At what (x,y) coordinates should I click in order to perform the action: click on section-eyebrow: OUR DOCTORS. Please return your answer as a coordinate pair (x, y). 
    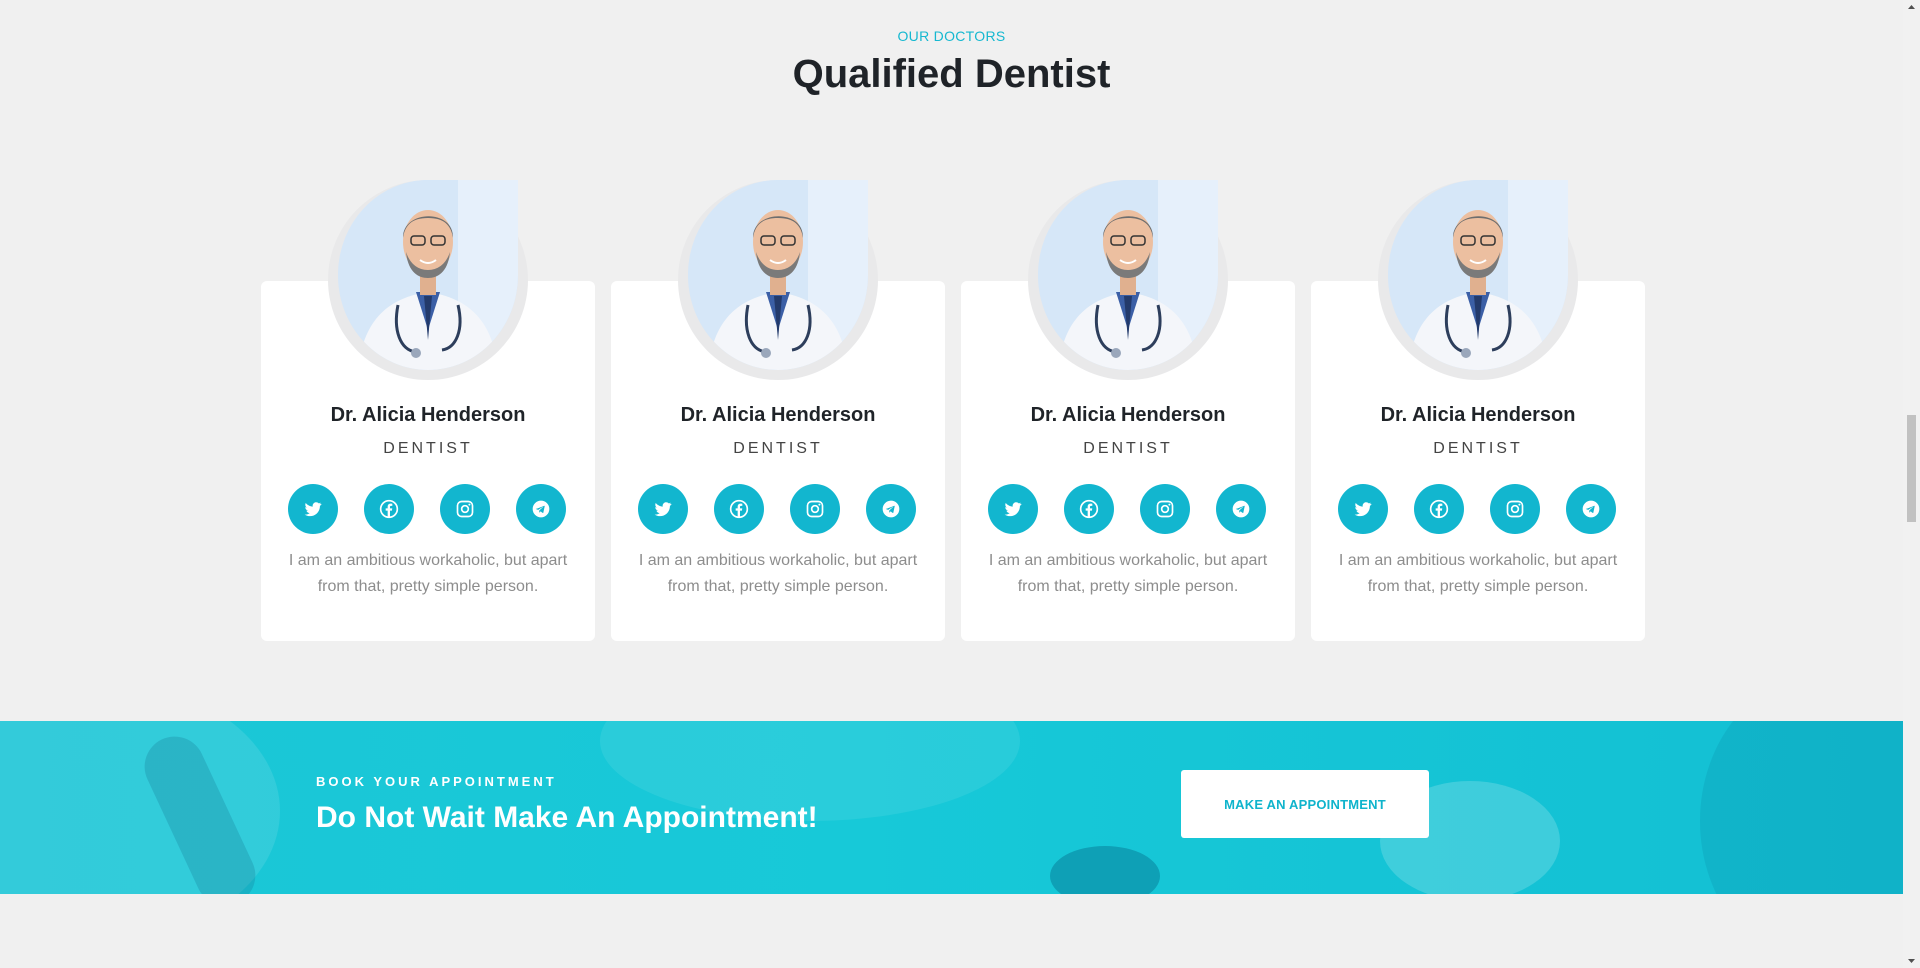
    Looking at the image, I should click on (951, 36).